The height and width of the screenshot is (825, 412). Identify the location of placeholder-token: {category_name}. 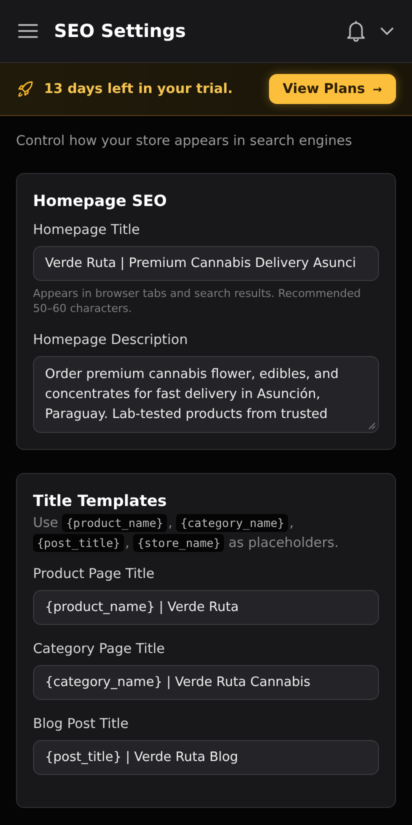
(232, 523).